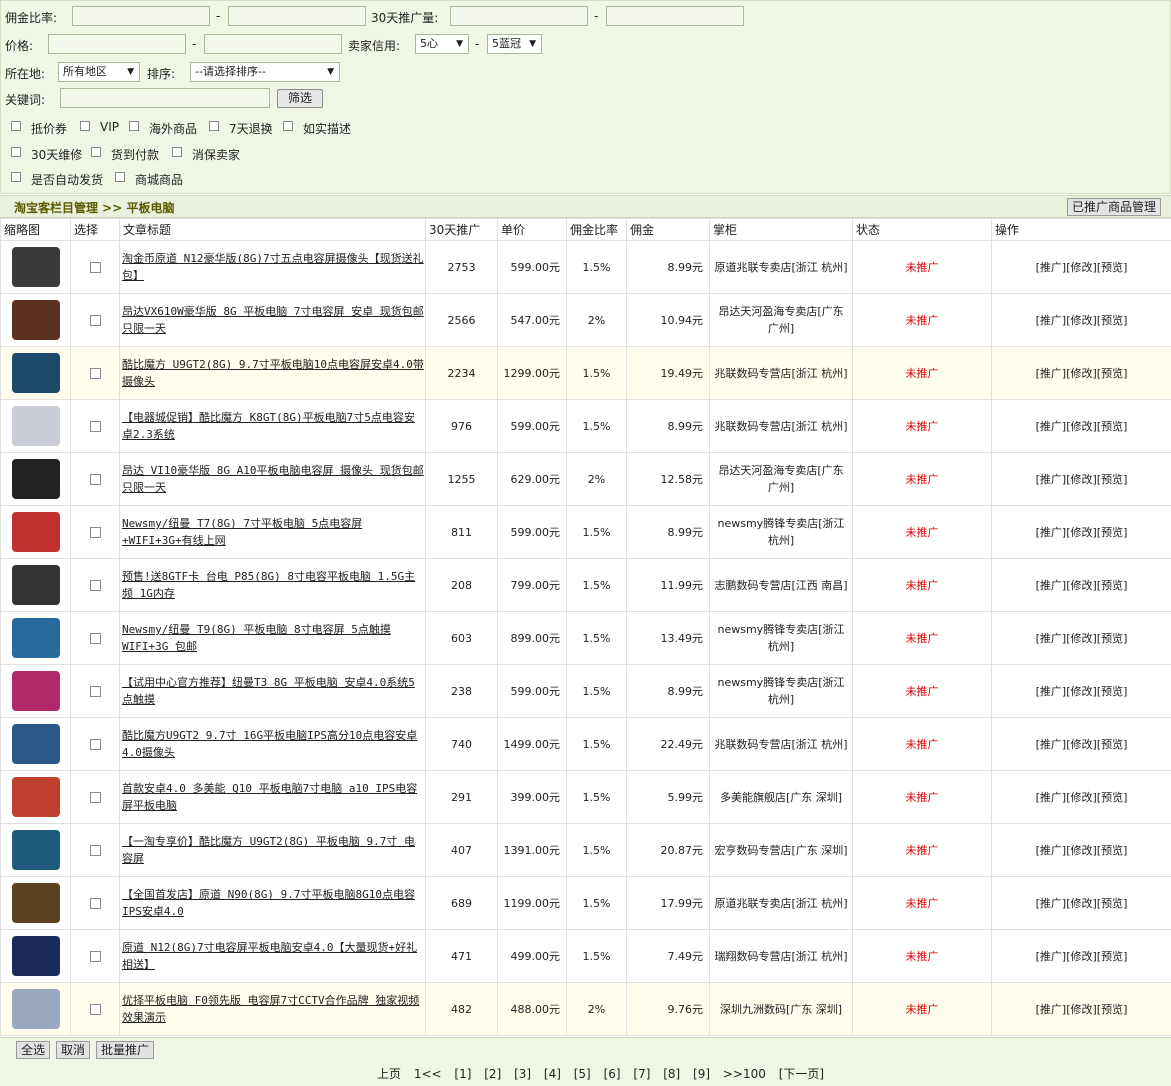 This screenshot has height=1086, width=1171. Describe the element at coordinates (272, 320) in the screenshot. I see `product-title-link: 昂达VX610W豪华版 8G 平板电脑 7寸电容屏 安卓 现货包邮只限一天` at that location.